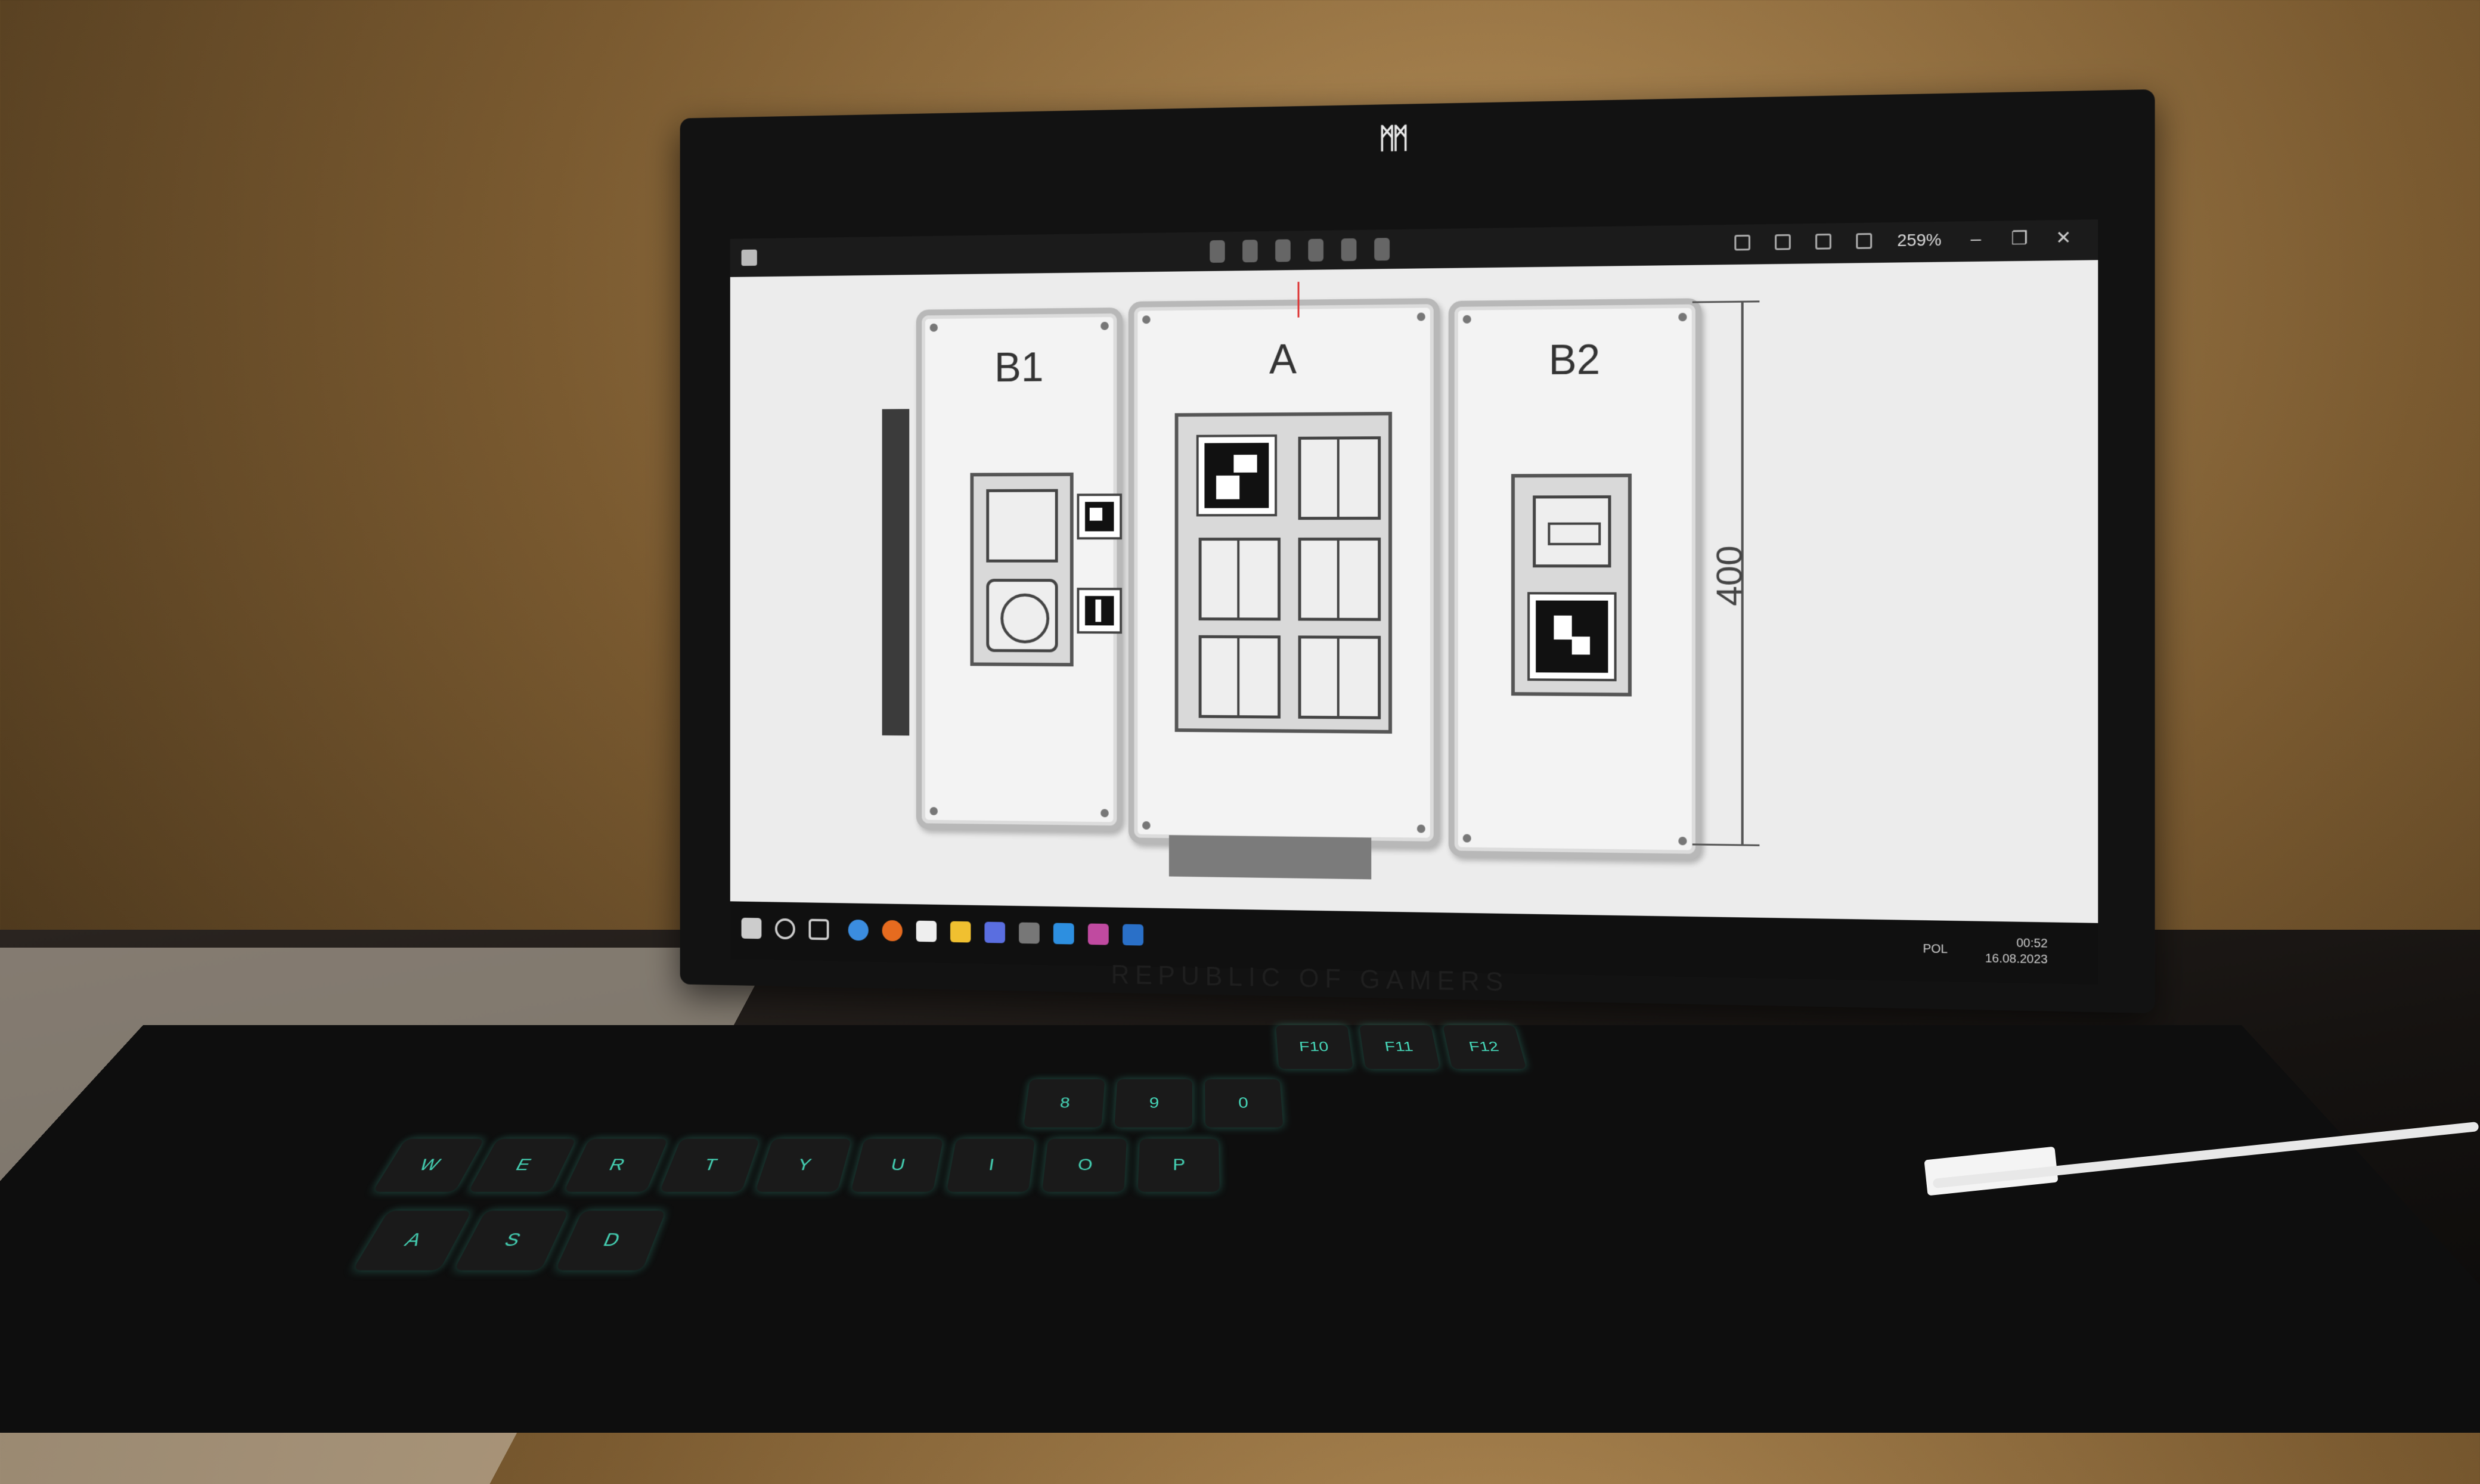 Image resolution: width=2480 pixels, height=1484 pixels. Describe the element at coordinates (1572, 531) in the screenshot. I see `key-switch-icon` at that location.